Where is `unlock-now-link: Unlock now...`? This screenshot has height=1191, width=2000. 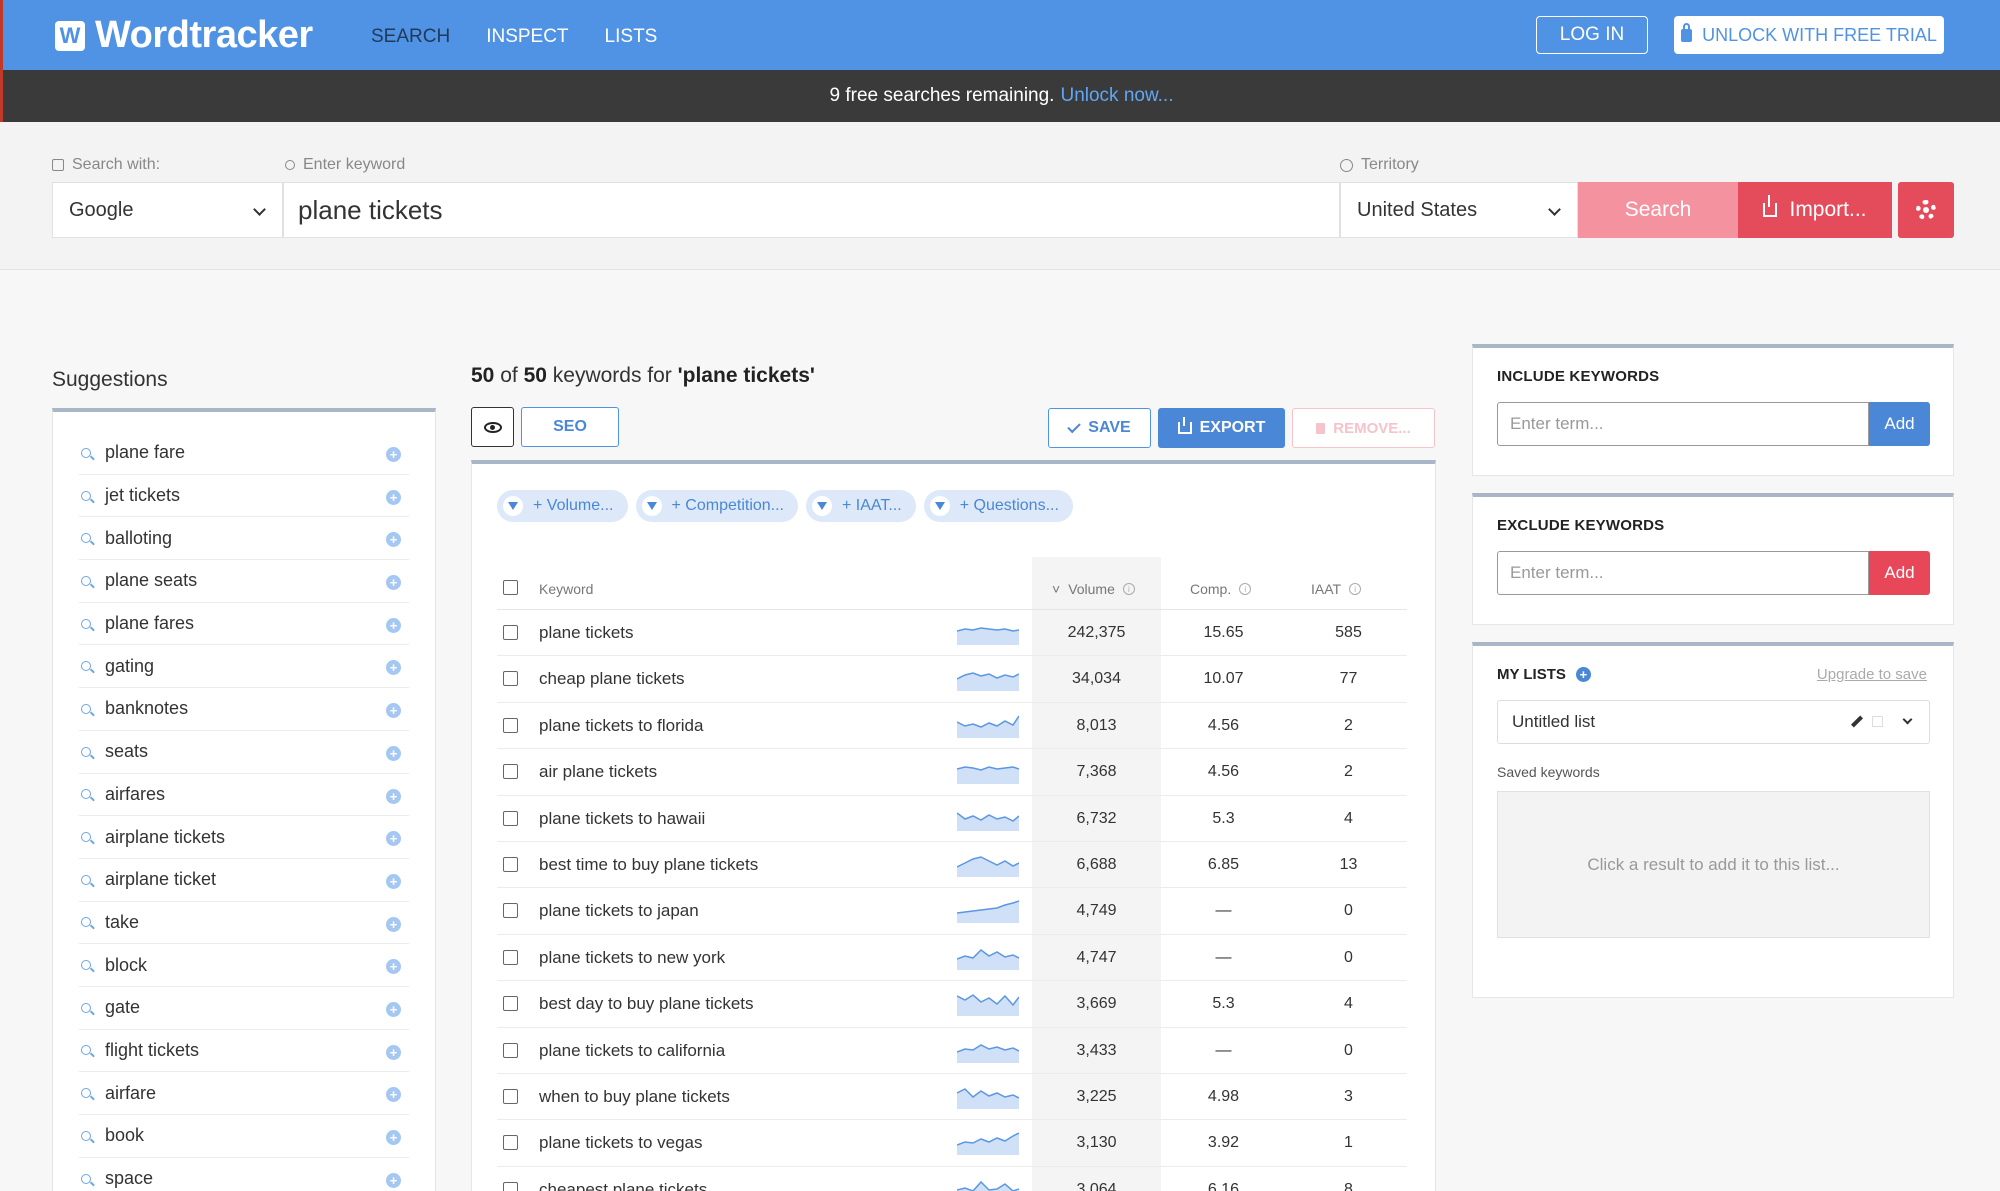
unlock-now-link: Unlock now... is located at coordinates (1116, 96).